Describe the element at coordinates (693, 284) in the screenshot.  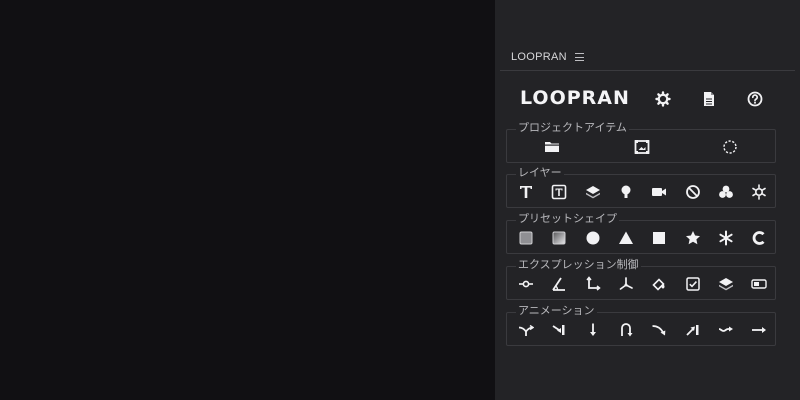
I see `checkbox-control-icon` at that location.